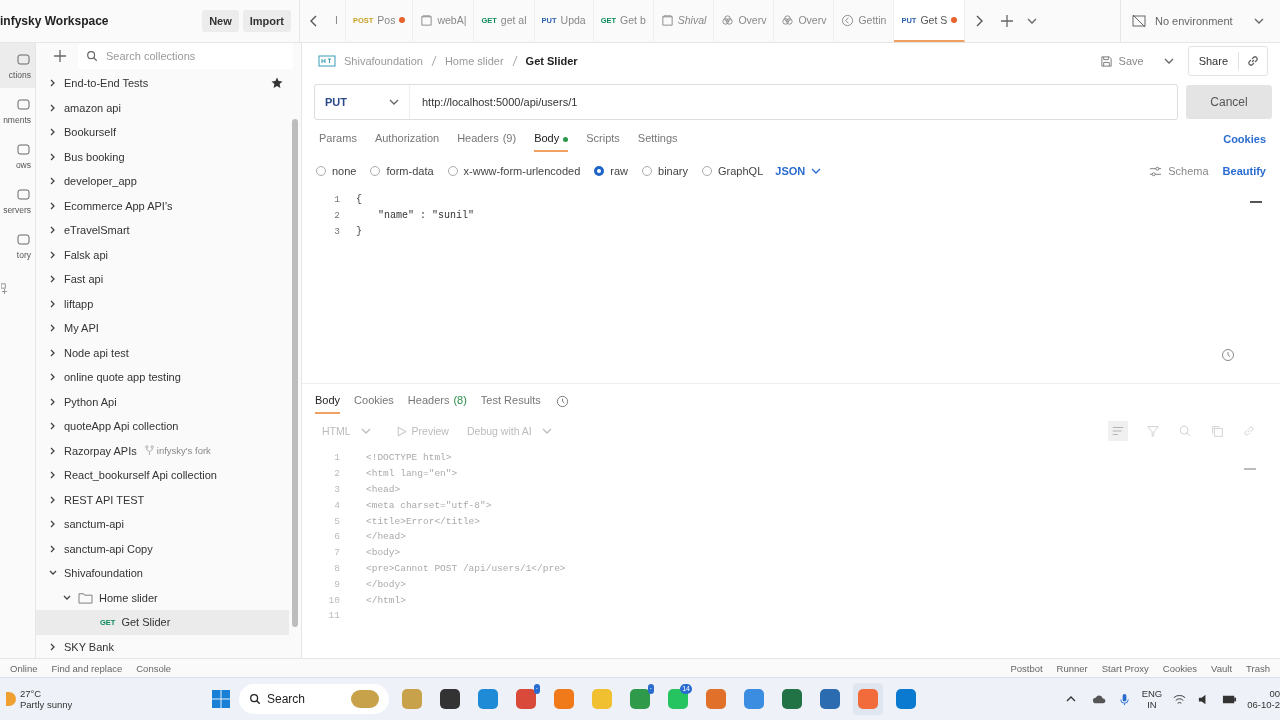 The width and height of the screenshot is (1280, 720). I want to click on collection-item: Bus booking, so click(162, 156).